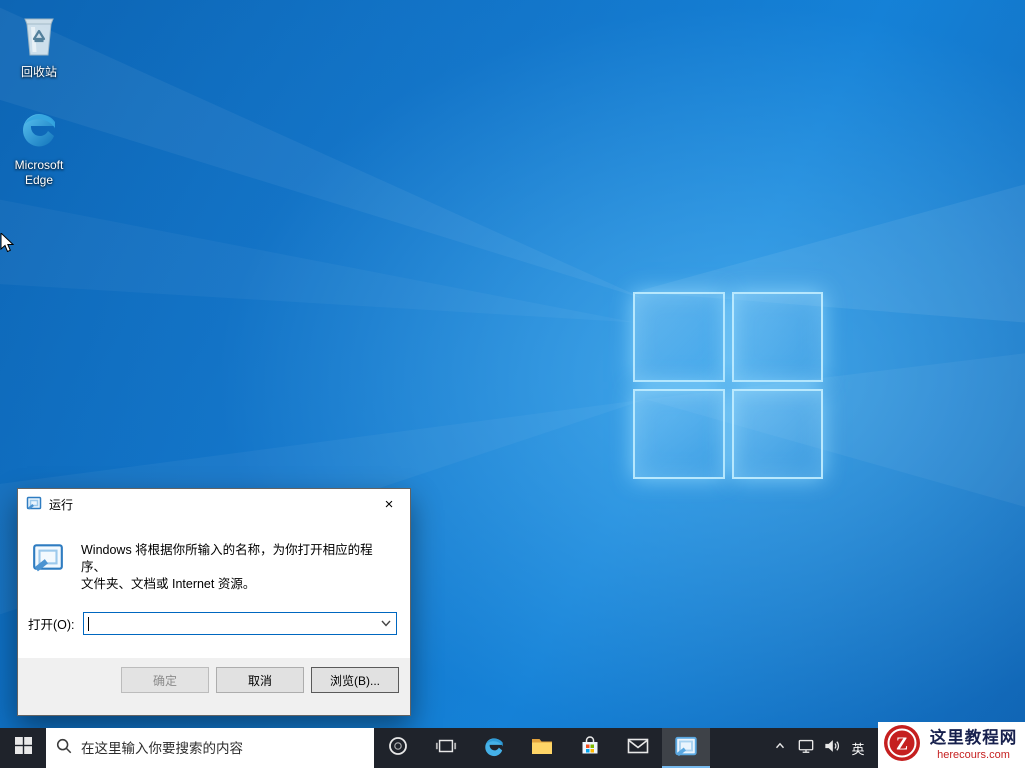  I want to click on close-icon: ×, so click(389, 504).